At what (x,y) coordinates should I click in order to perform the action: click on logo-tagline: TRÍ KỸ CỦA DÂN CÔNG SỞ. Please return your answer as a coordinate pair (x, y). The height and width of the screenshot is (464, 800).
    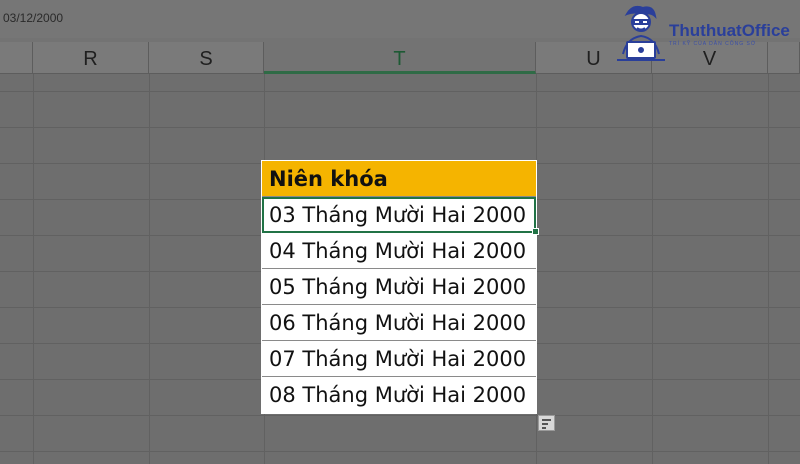
    Looking at the image, I should click on (713, 44).